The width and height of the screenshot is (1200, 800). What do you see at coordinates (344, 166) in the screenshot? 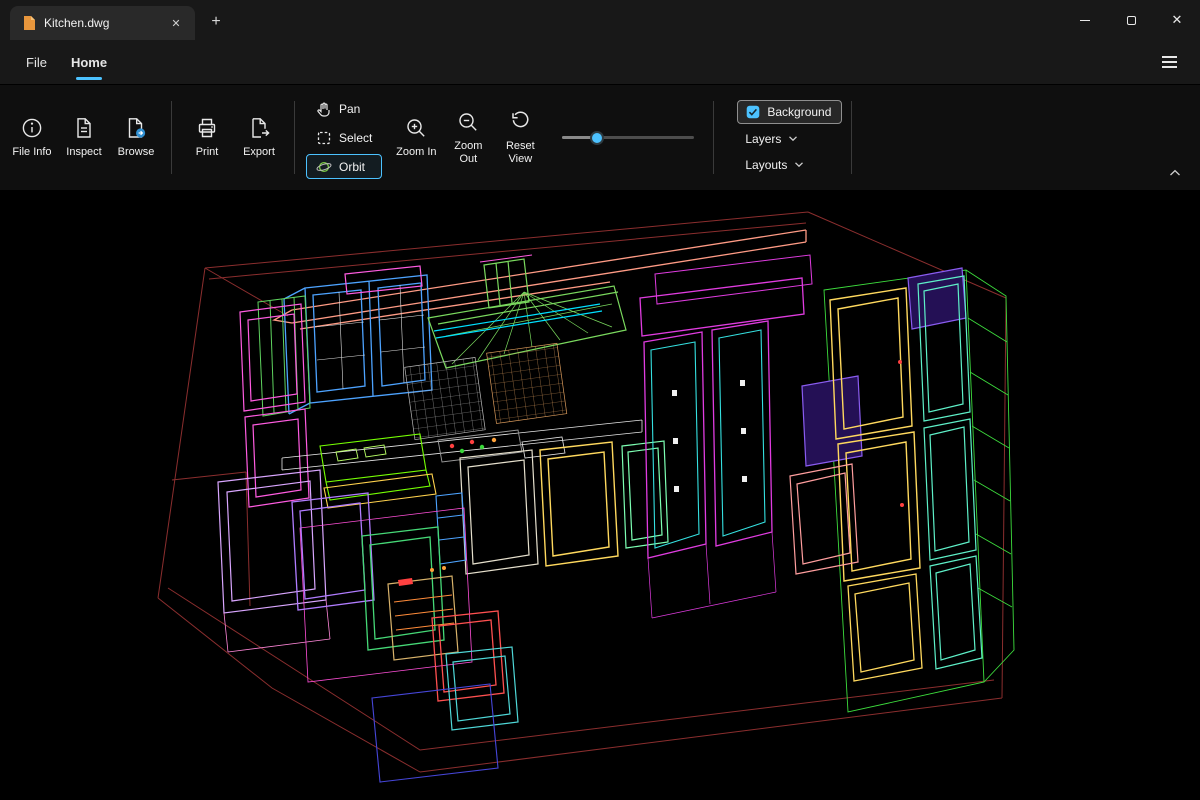
I see `orbit-button: Orbit` at bounding box center [344, 166].